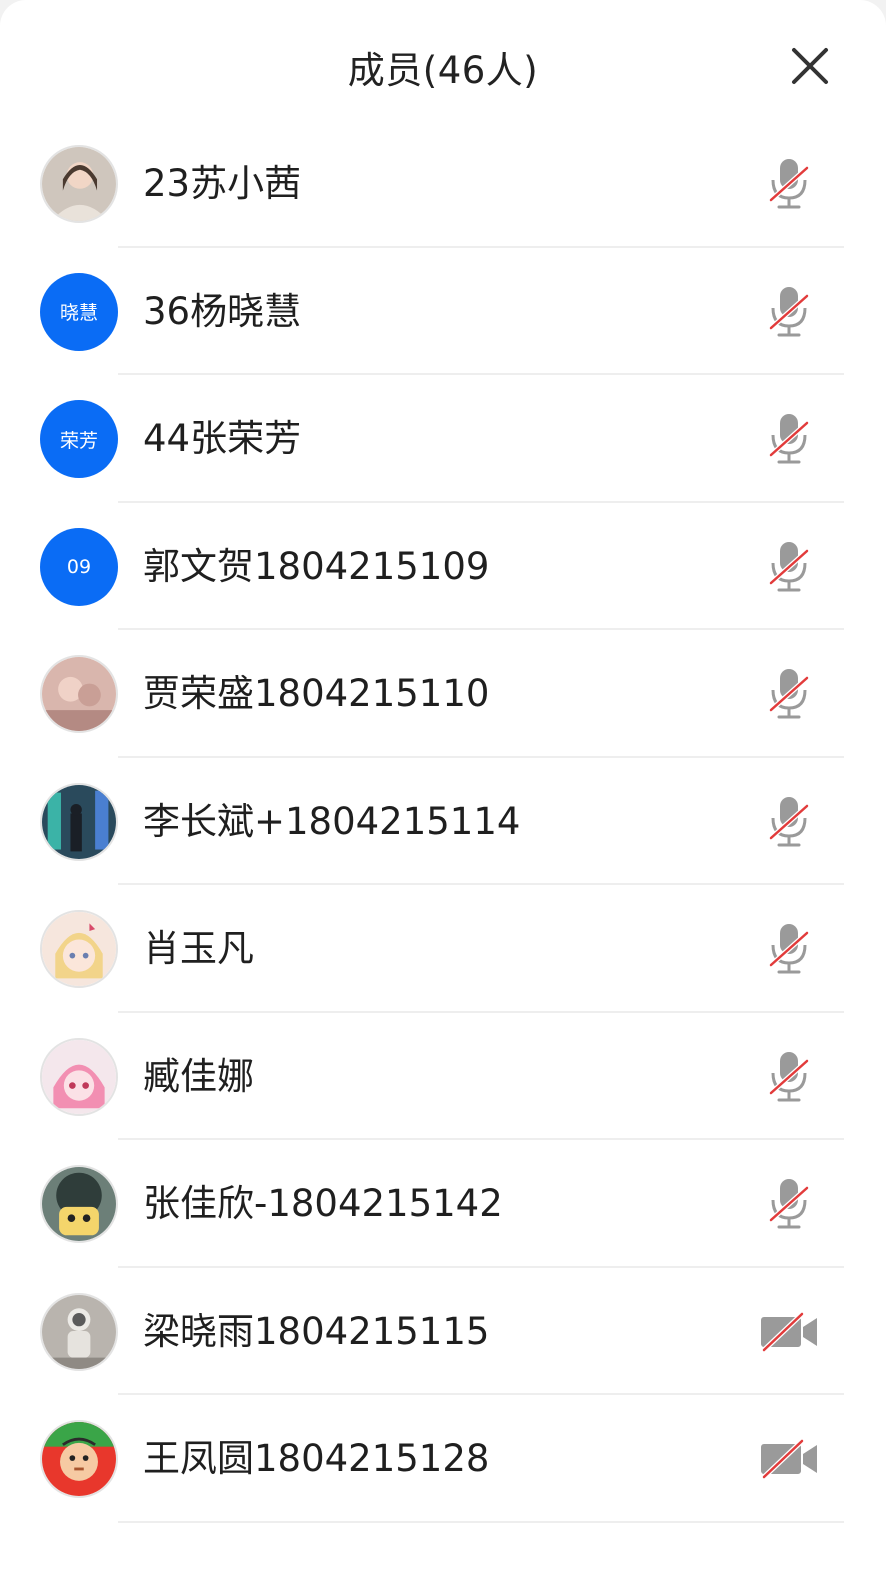  Describe the element at coordinates (316, 693) in the screenshot. I see `member-name: 贾荣盛1804215110` at that location.